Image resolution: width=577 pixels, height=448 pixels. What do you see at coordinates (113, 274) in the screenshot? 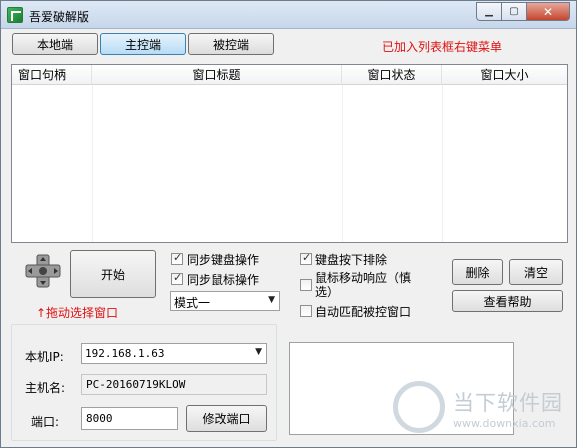
I see `start-button: 开始` at bounding box center [113, 274].